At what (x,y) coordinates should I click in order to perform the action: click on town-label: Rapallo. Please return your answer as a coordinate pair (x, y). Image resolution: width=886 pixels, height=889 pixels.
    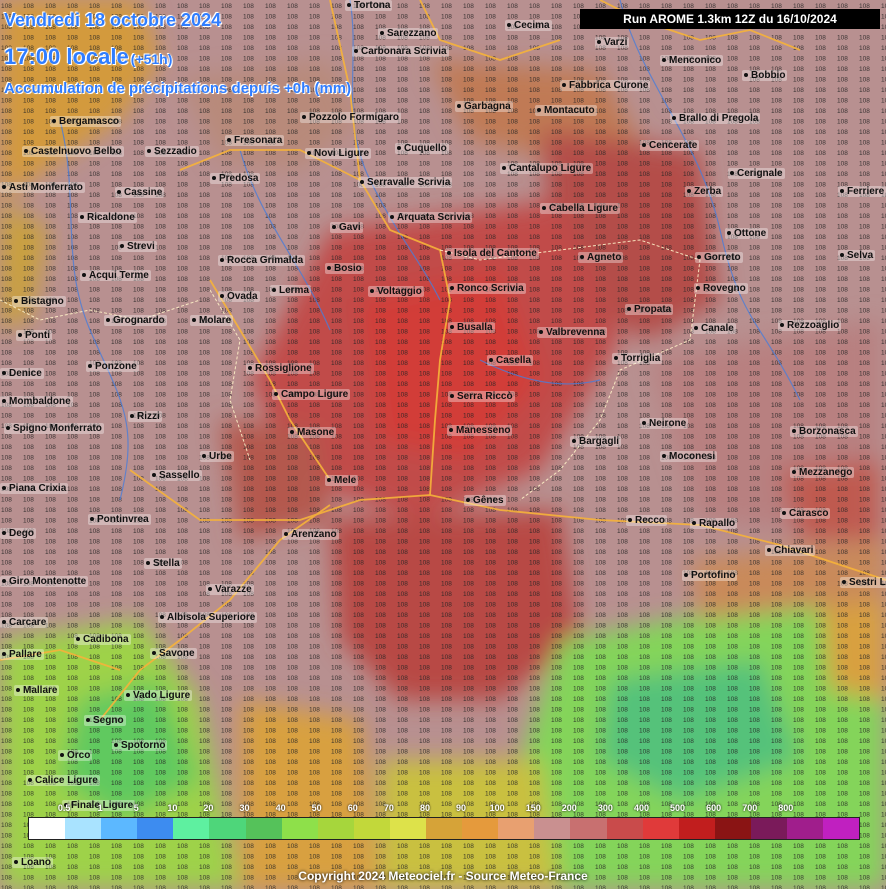
    Looking at the image, I should click on (714, 523).